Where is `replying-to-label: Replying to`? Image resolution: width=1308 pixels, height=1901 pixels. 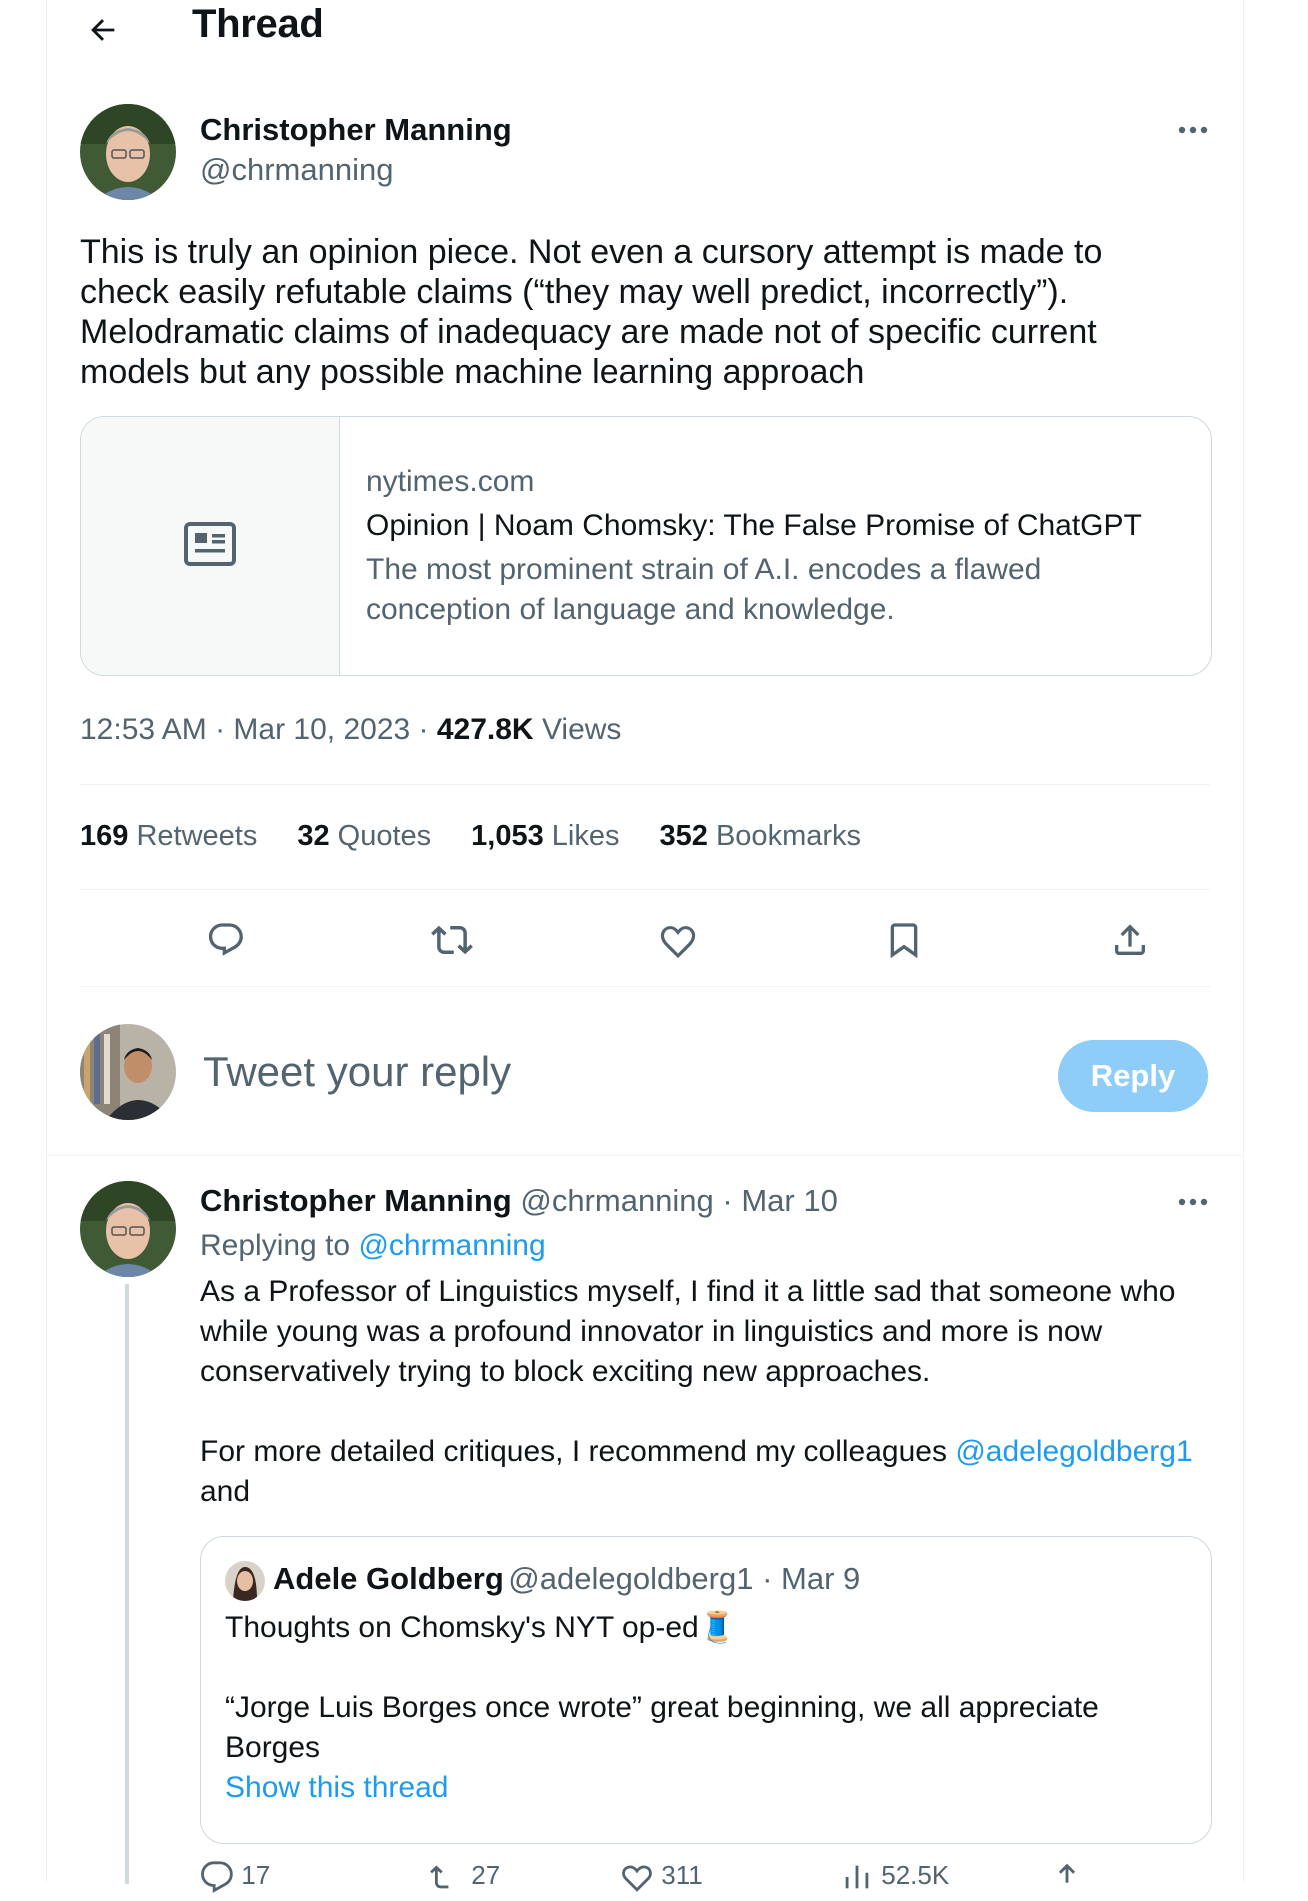
replying-to-label: Replying to is located at coordinates (279, 1245).